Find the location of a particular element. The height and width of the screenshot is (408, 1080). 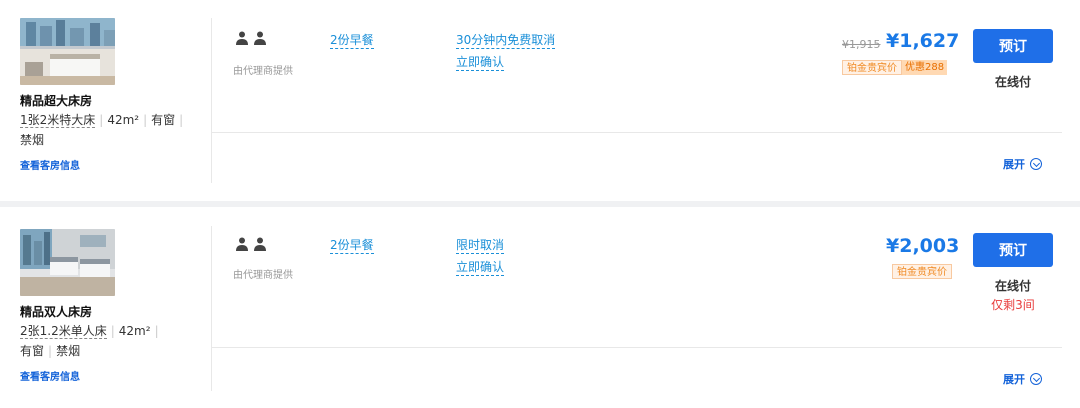

room-name: 精品双人床房 is located at coordinates (56, 312).